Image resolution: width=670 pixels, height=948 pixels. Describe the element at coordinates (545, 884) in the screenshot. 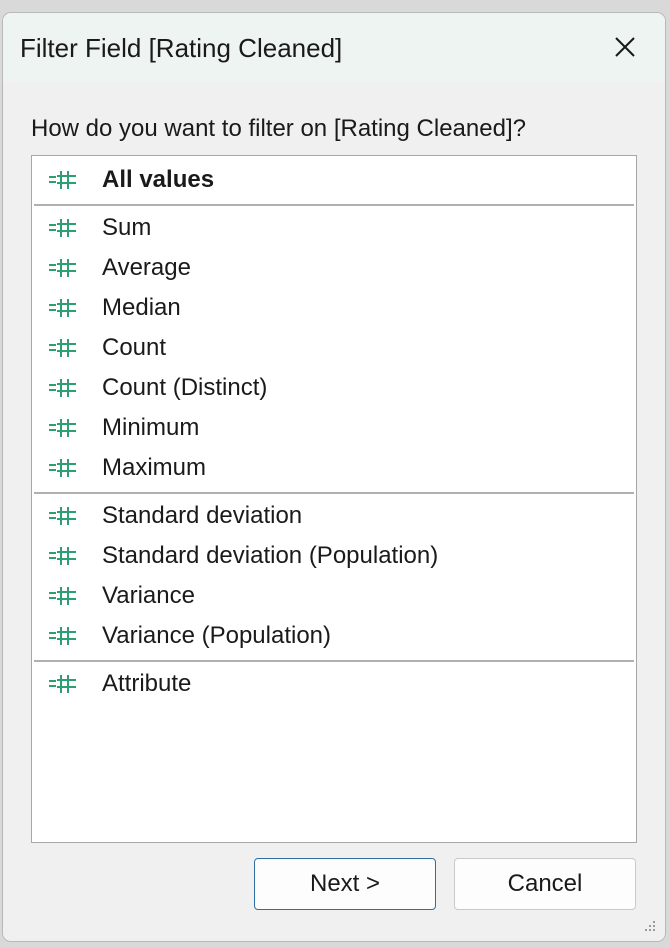

I see `cancel-button: Cancel` at that location.